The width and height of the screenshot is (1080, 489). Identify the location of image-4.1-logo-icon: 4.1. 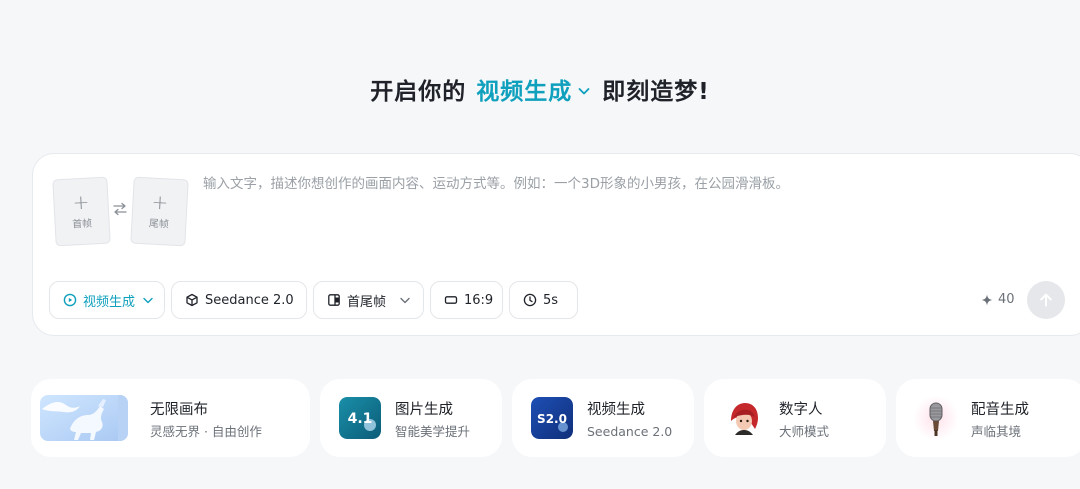
(360, 418).